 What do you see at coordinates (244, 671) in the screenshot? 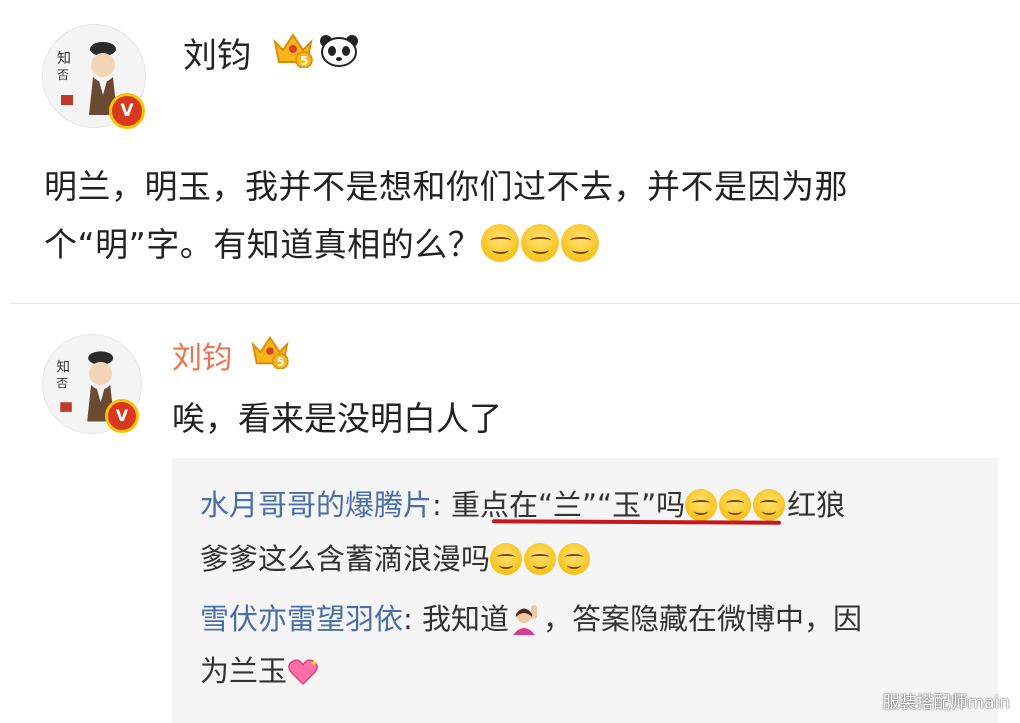
I see `reply-text: 为兰玉` at bounding box center [244, 671].